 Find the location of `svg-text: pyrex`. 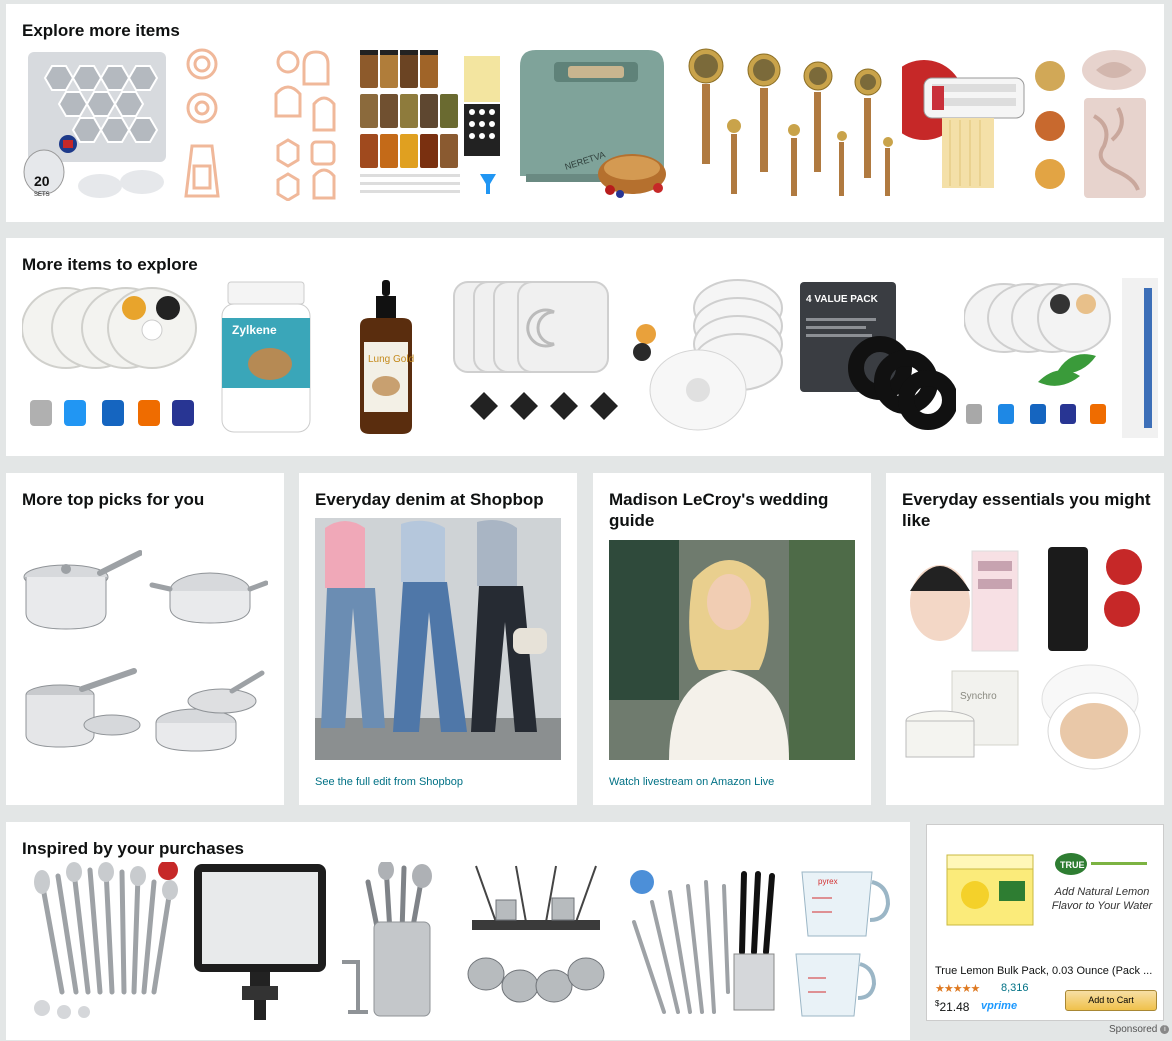

svg-text: pyrex is located at coordinates (828, 881).